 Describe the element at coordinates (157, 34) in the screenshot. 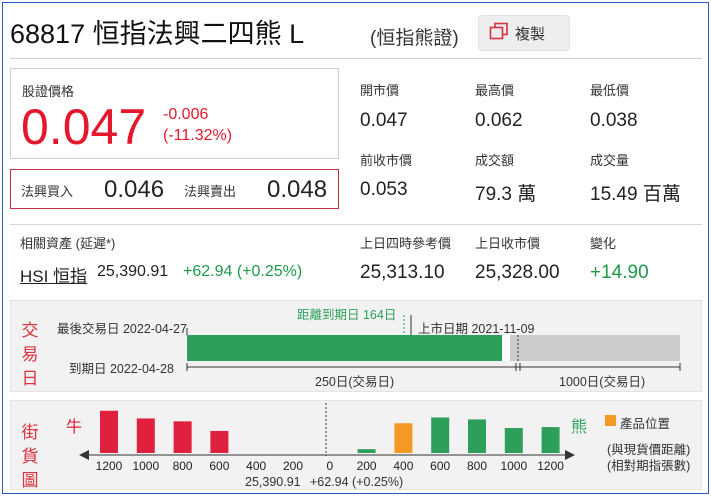

I see `page-title: 68817 恒指法興二四熊 L` at that location.